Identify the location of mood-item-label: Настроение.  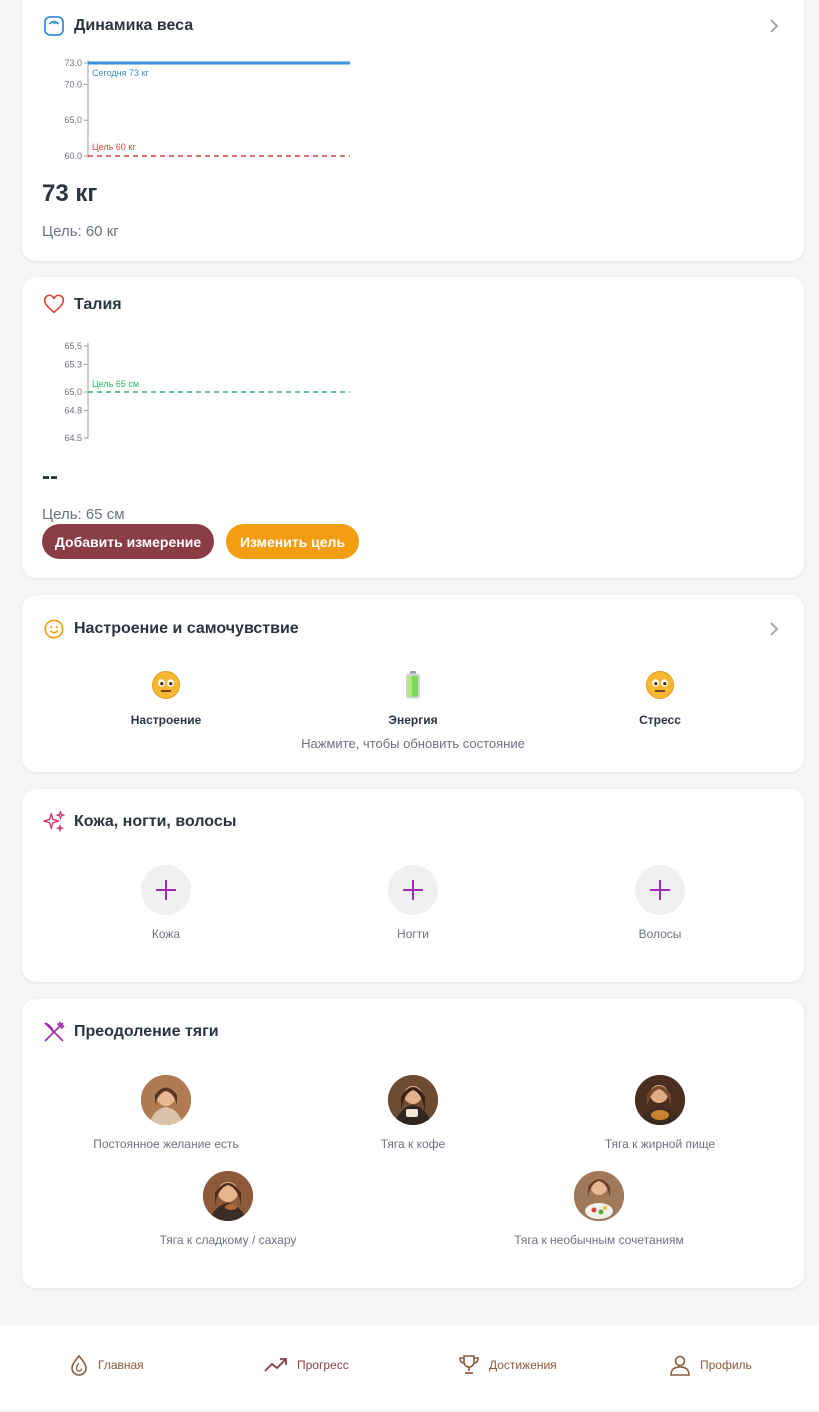
(166, 720).